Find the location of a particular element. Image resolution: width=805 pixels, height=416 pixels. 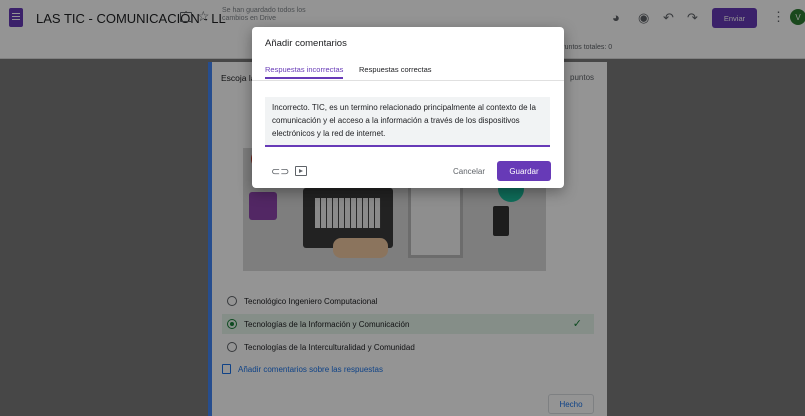

cancel-button: Cancelar is located at coordinates (469, 171).